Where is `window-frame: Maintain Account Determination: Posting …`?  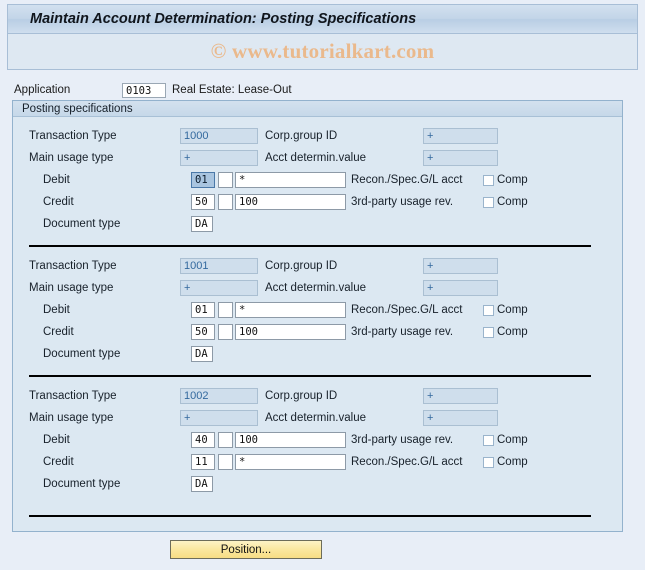 window-frame: Maintain Account Determination: Posting … is located at coordinates (322, 37).